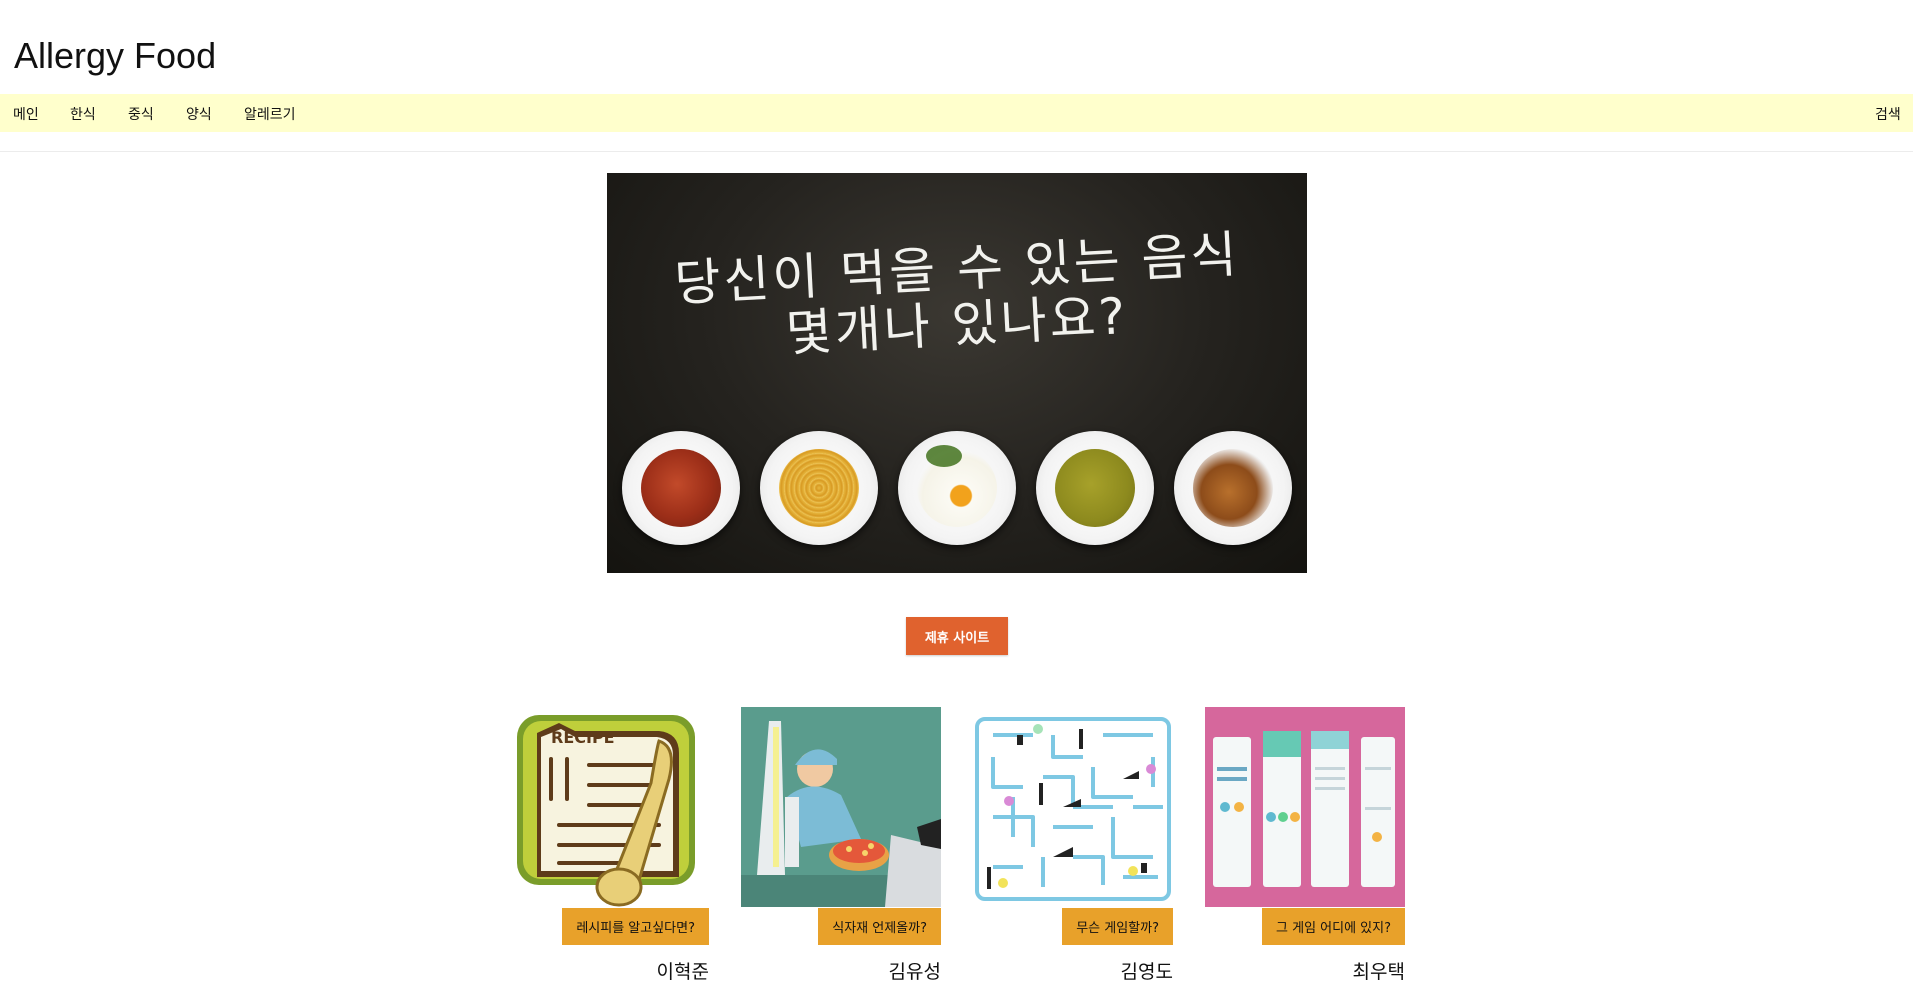 The width and height of the screenshot is (1913, 996). I want to click on partner-site-button: 제휴 사이트, so click(957, 636).